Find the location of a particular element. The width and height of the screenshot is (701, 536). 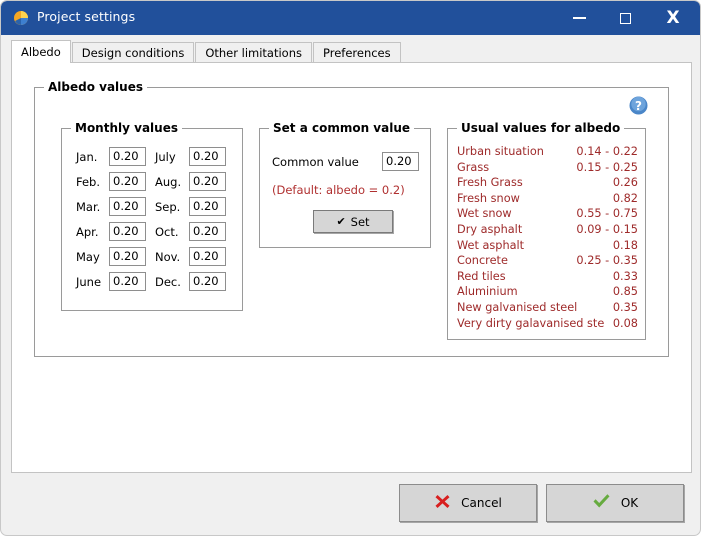

usual-value-number: 0.55 - 0.75 is located at coordinates (607, 214).